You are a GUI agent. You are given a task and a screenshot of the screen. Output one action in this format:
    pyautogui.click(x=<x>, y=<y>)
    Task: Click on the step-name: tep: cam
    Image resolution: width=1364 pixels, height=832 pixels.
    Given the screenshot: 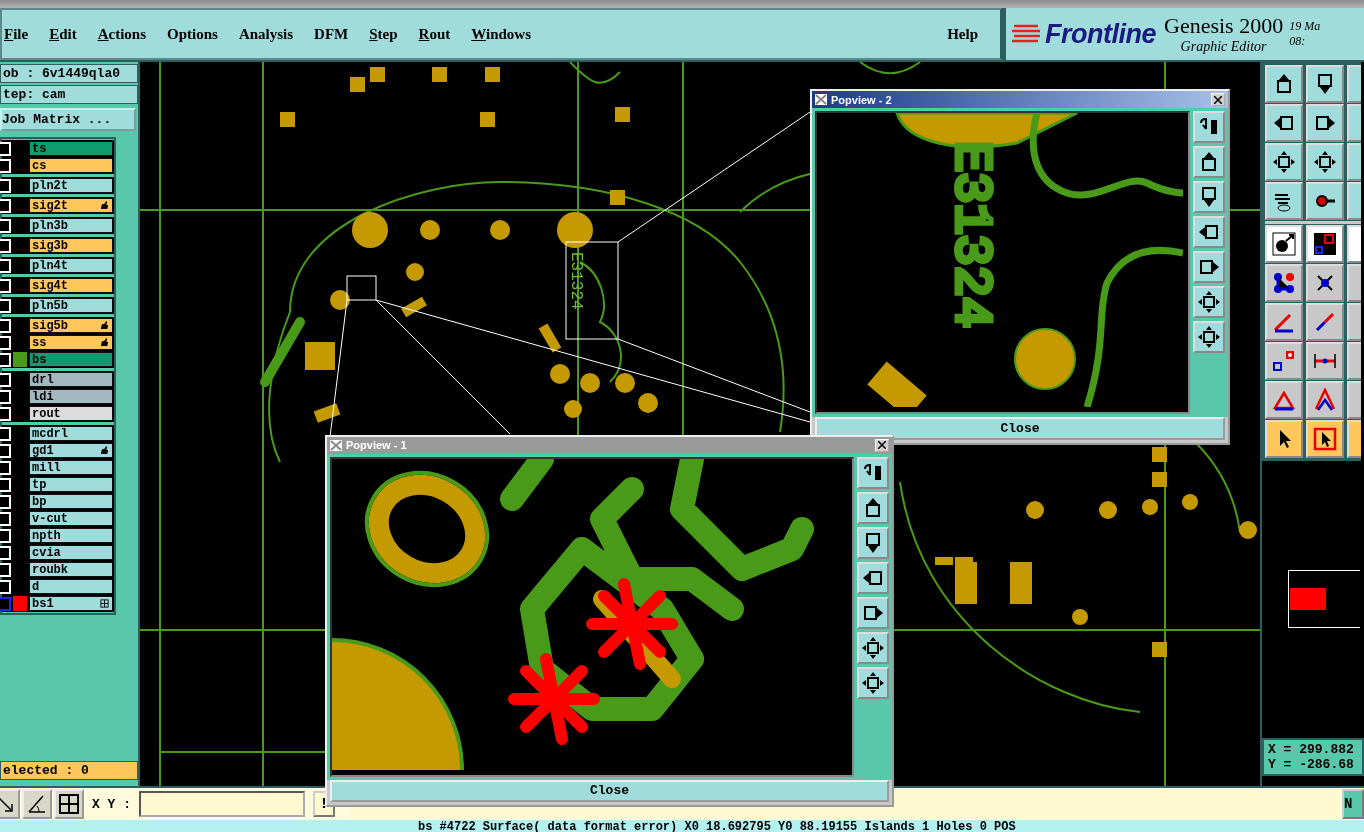 What is the action you would take?
    pyautogui.click(x=69, y=94)
    